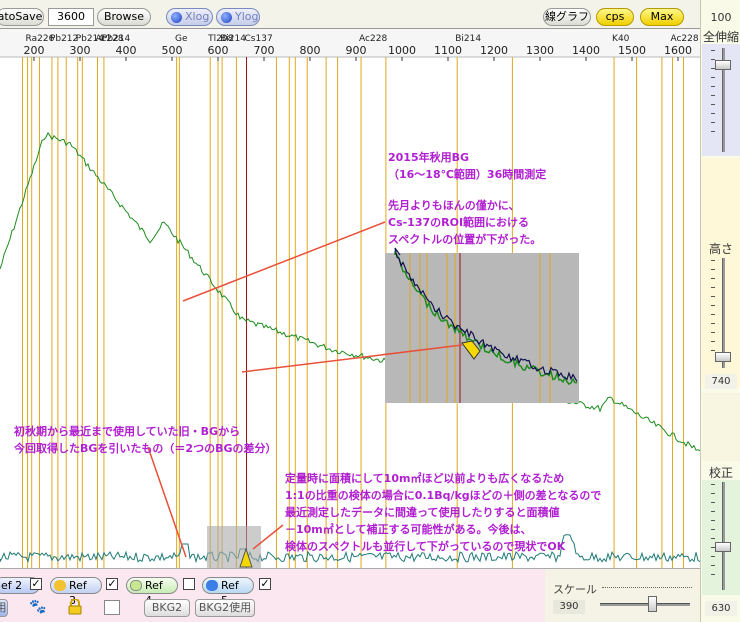 The width and height of the screenshot is (740, 622). Describe the element at coordinates (264, 50) in the screenshot. I see `tick-label: 700` at that location.